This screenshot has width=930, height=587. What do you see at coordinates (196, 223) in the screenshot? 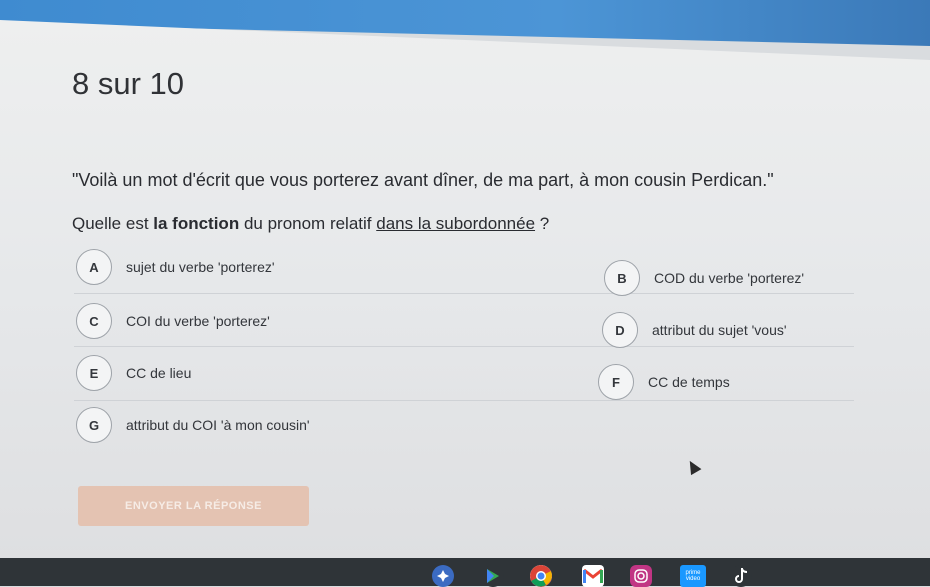
I see `question-bold: la fonction` at bounding box center [196, 223].